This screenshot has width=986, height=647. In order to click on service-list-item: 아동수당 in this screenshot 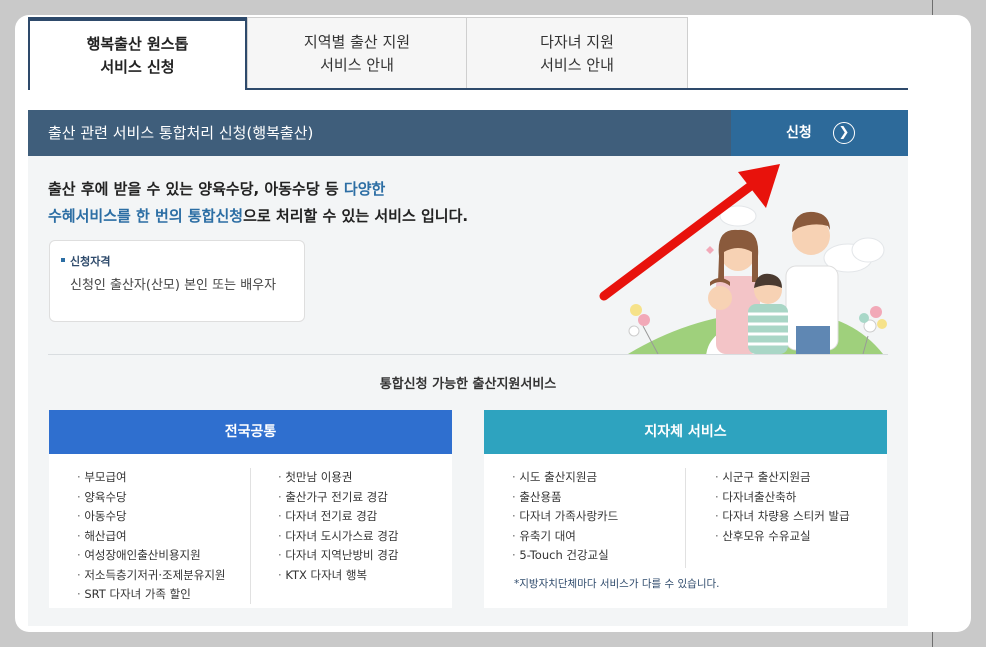, I will do `click(151, 517)`.